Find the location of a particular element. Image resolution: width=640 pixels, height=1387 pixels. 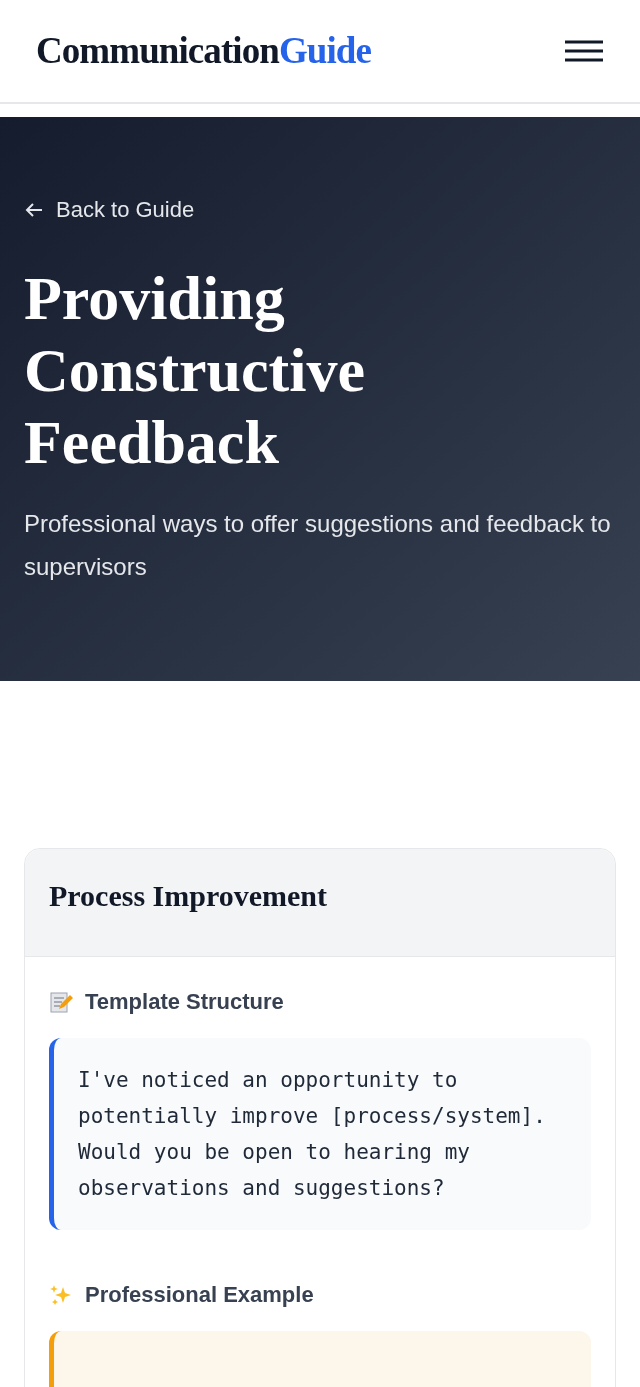

section-heading: Professional Example is located at coordinates (199, 1295).